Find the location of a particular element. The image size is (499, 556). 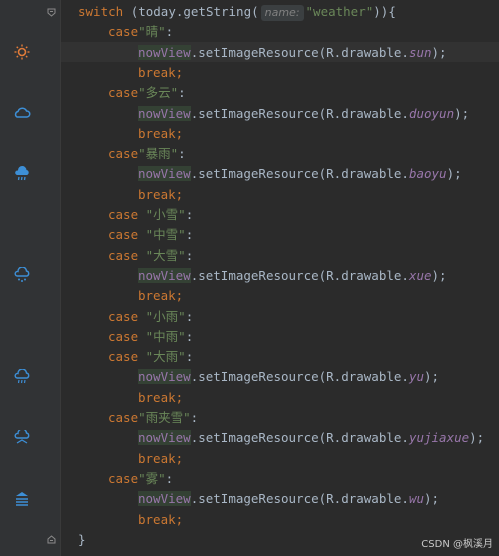

case-line: case "中雪": is located at coordinates (150, 235).